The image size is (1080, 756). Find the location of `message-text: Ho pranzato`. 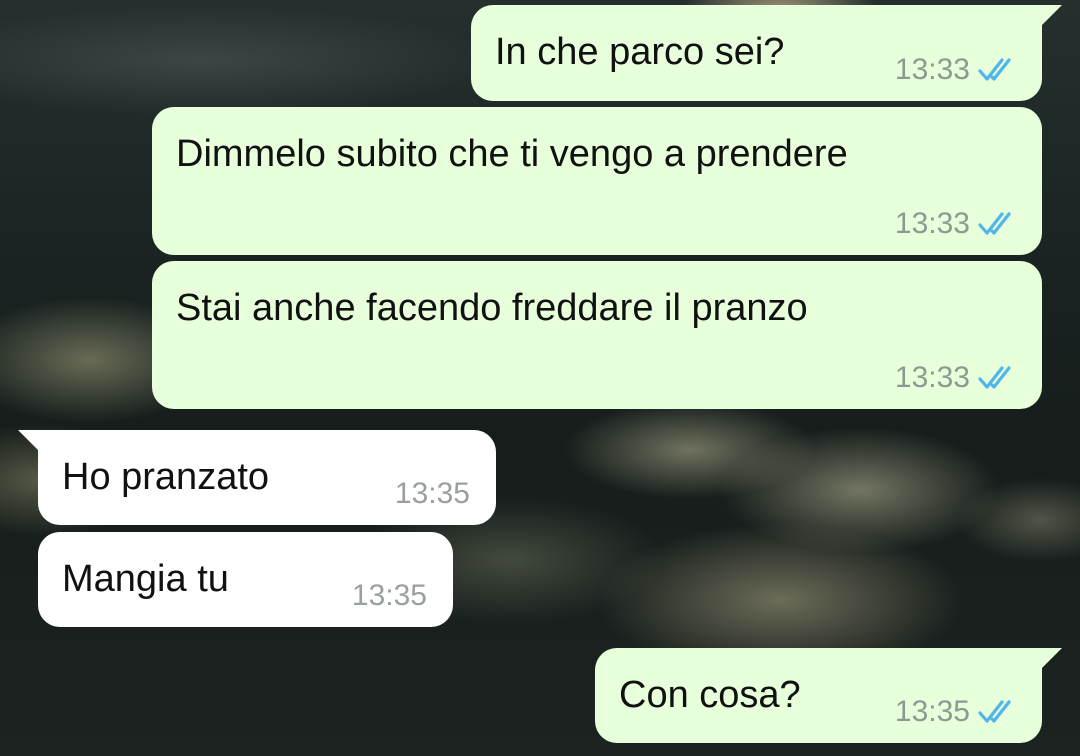

message-text: Ho pranzato is located at coordinates (166, 477).